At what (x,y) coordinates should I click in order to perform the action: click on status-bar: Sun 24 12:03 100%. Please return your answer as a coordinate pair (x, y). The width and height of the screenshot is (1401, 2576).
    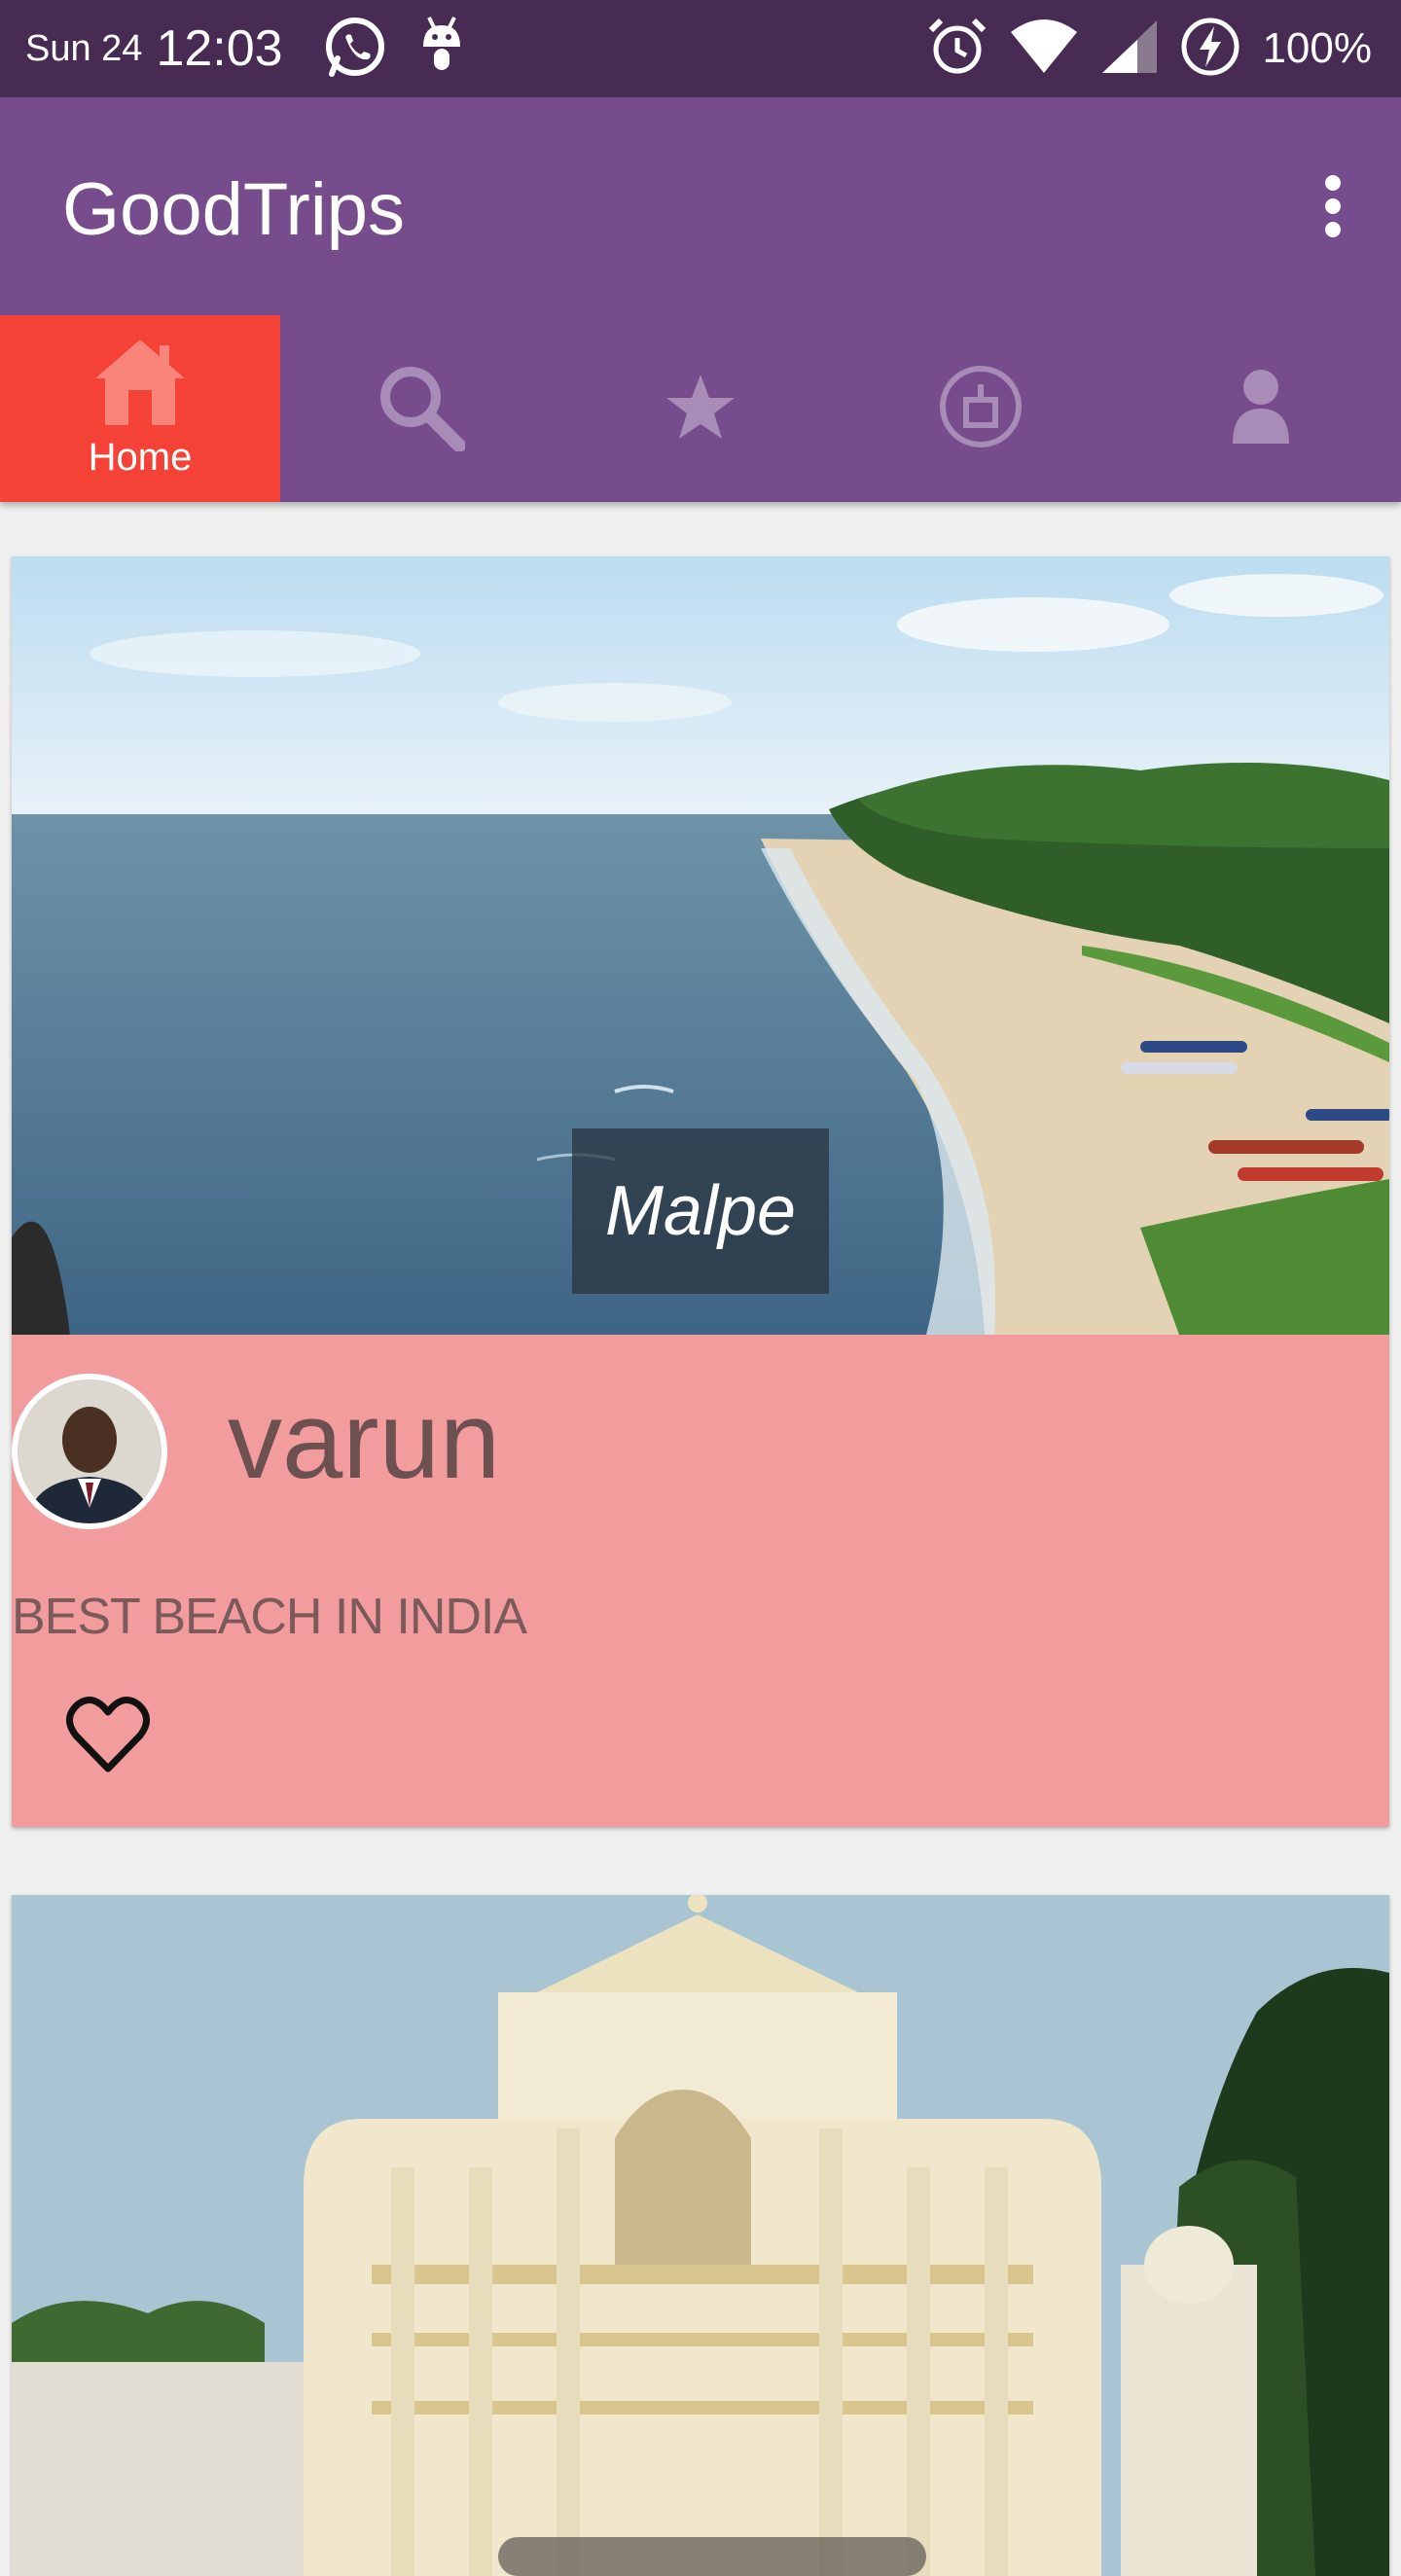
    Looking at the image, I should click on (700, 48).